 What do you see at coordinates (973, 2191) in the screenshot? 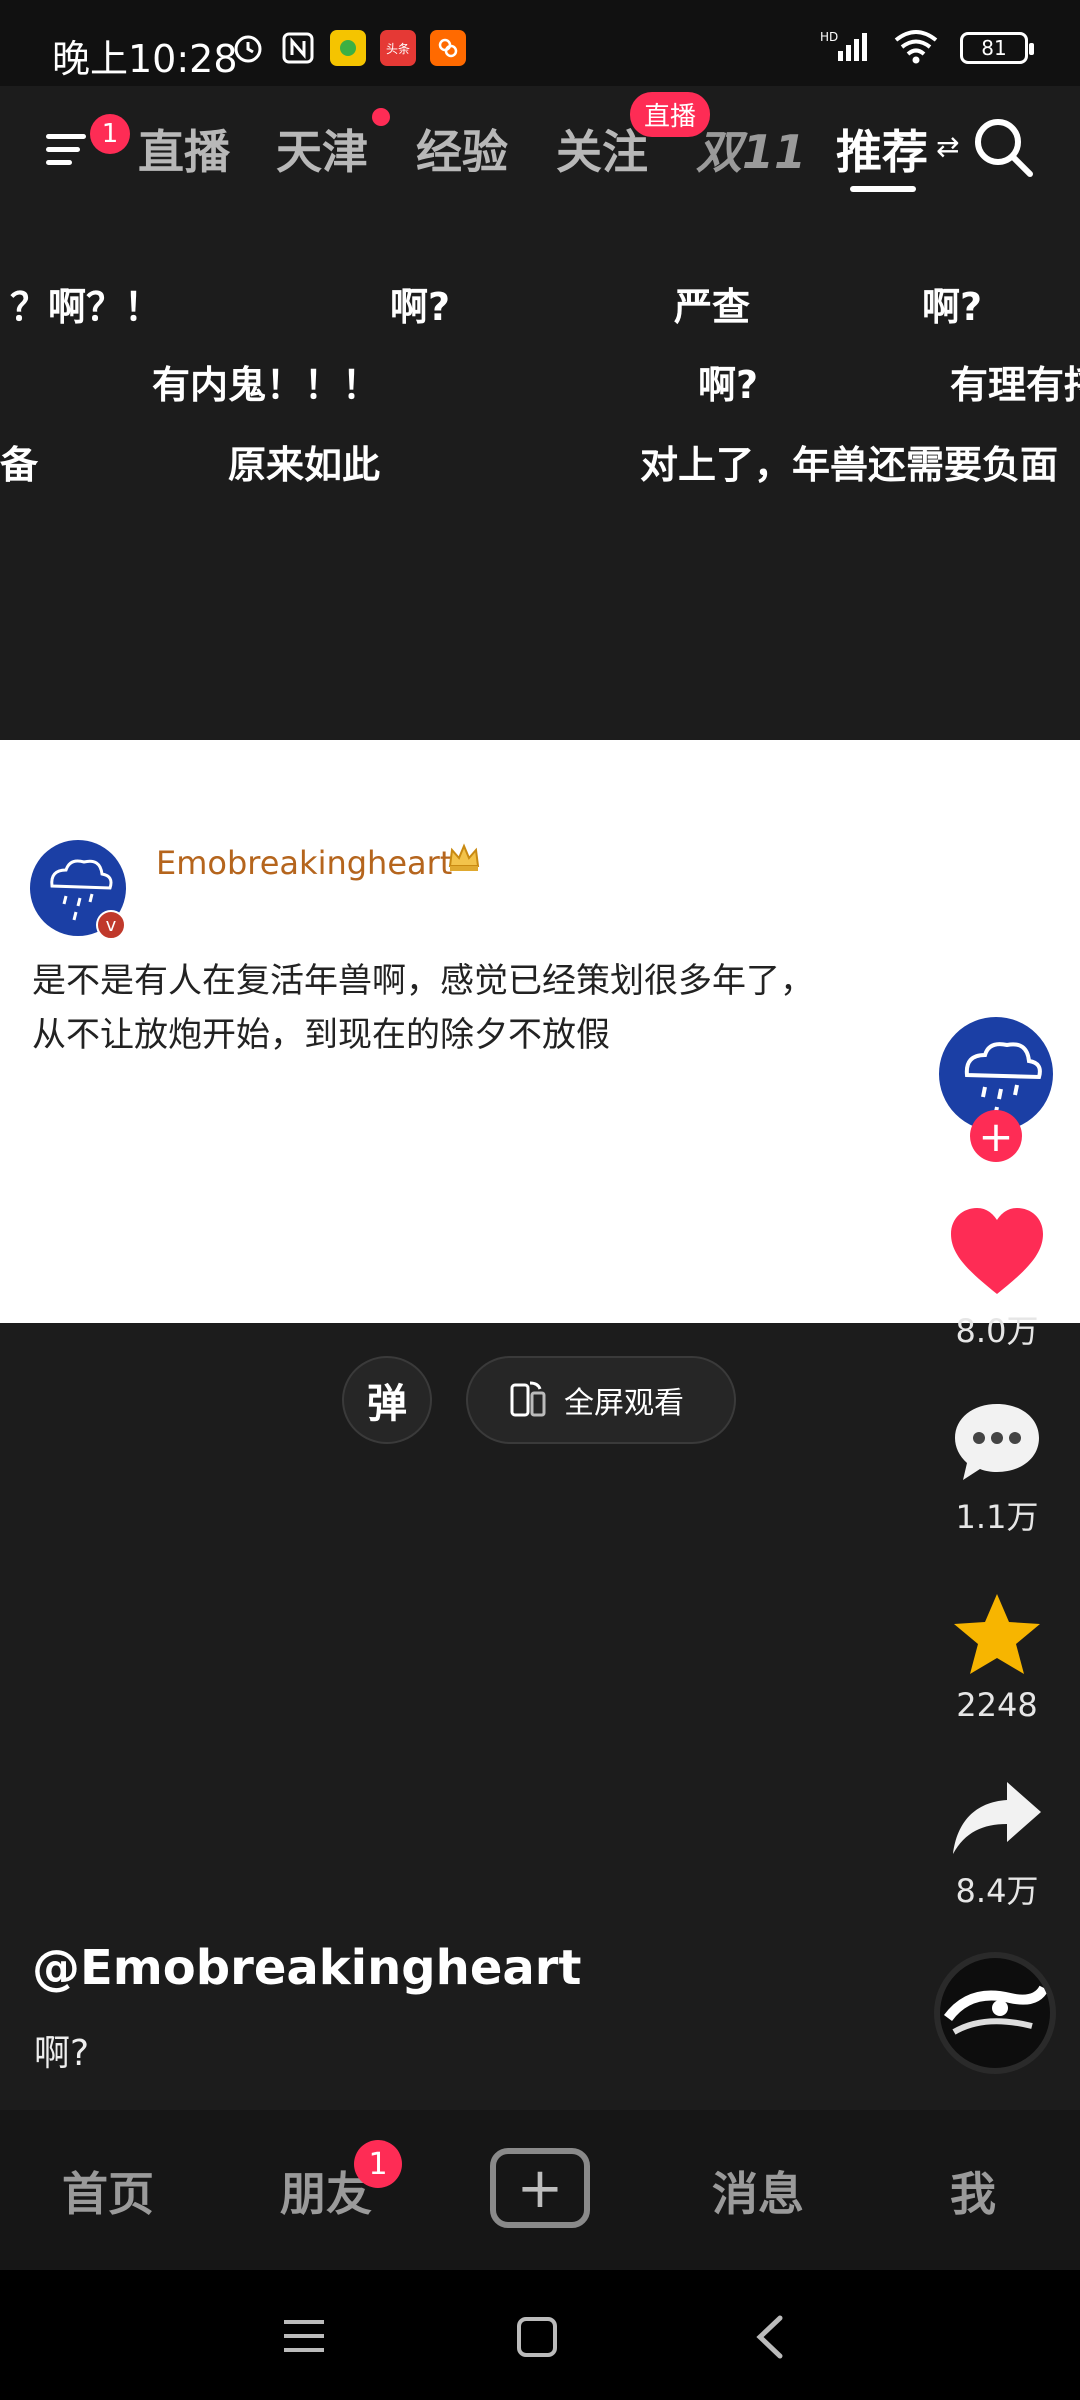
I see `tab-me: 我` at bounding box center [973, 2191].